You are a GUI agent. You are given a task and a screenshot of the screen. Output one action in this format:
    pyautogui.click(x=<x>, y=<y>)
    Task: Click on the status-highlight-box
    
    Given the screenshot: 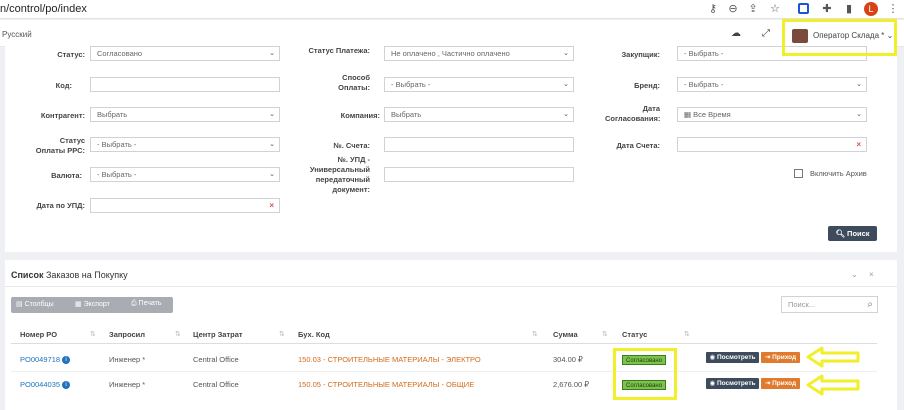 What is the action you would take?
    pyautogui.click(x=645, y=374)
    